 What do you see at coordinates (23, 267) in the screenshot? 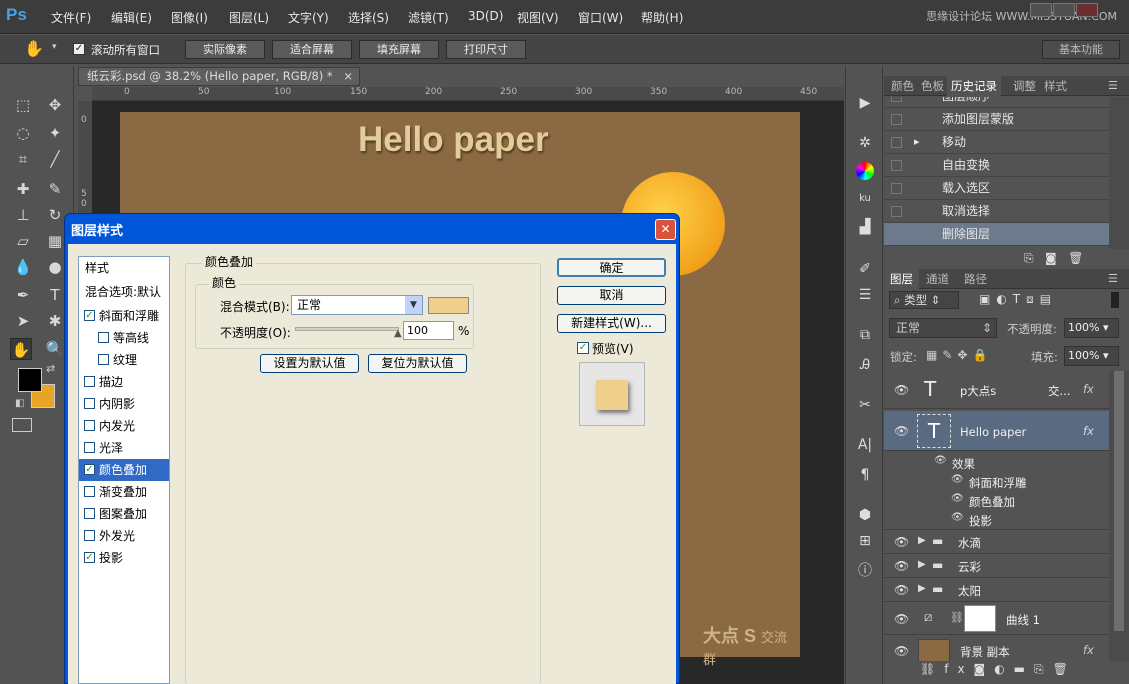
I see `blur-tool-icon: 💧` at bounding box center [23, 267].